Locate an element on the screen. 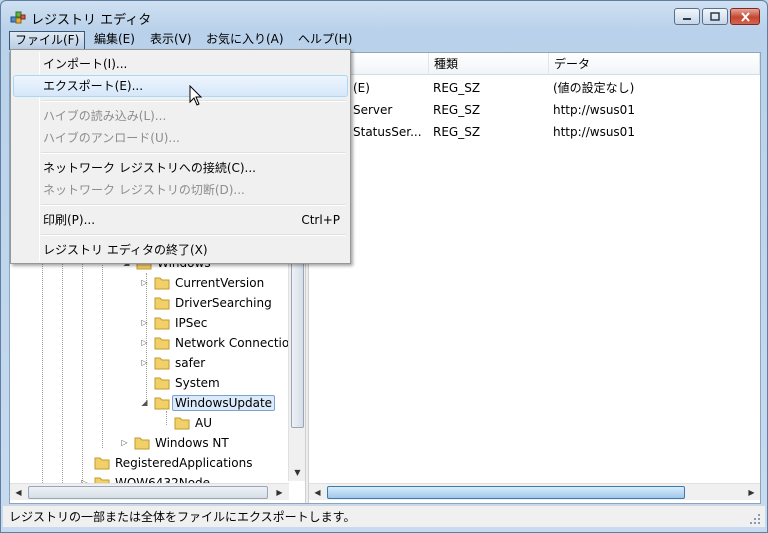 The width and height of the screenshot is (768, 533). tree-node-network-connections: ▷ Network Connectio is located at coordinates (216, 343).